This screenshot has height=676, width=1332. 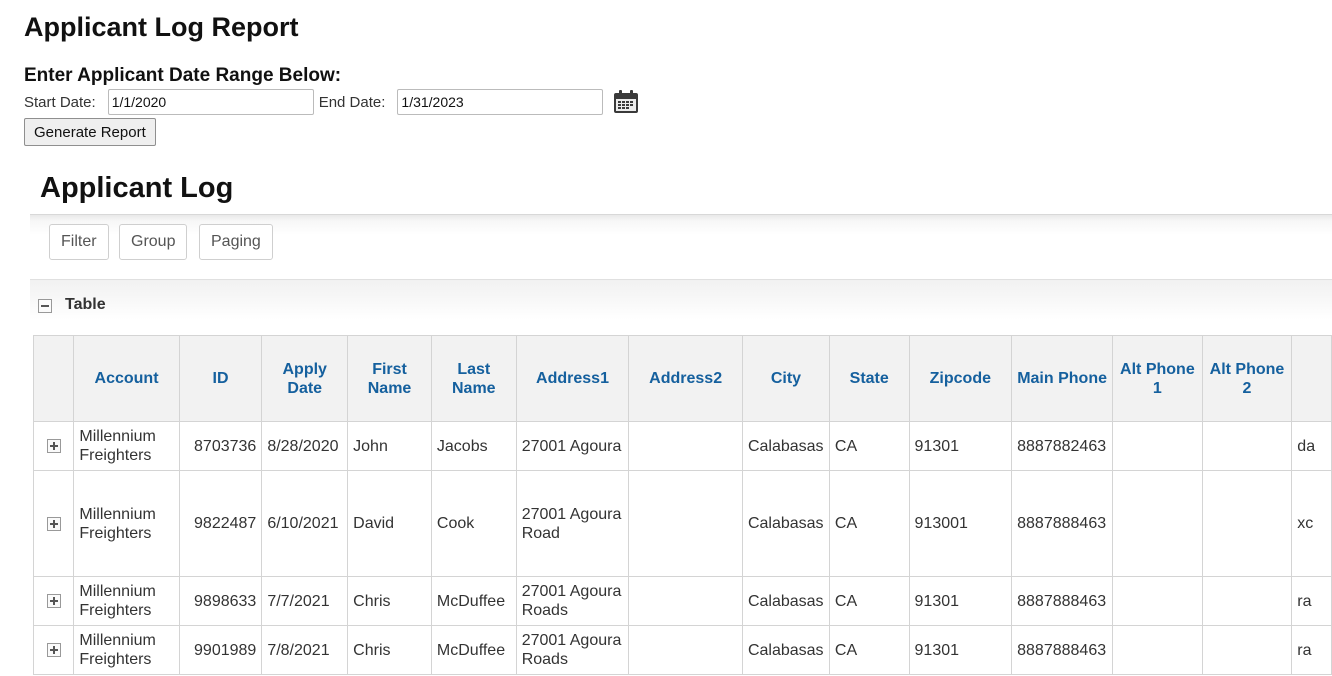 I want to click on column-header: First Name, so click(x=389, y=378).